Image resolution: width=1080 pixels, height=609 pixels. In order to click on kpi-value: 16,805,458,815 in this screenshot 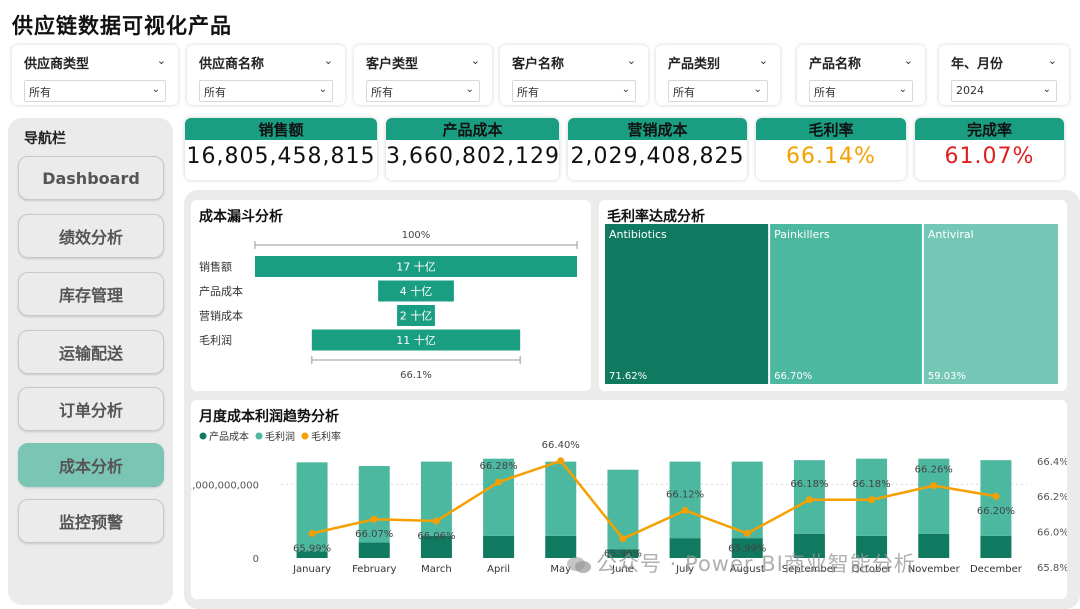, I will do `click(281, 156)`.